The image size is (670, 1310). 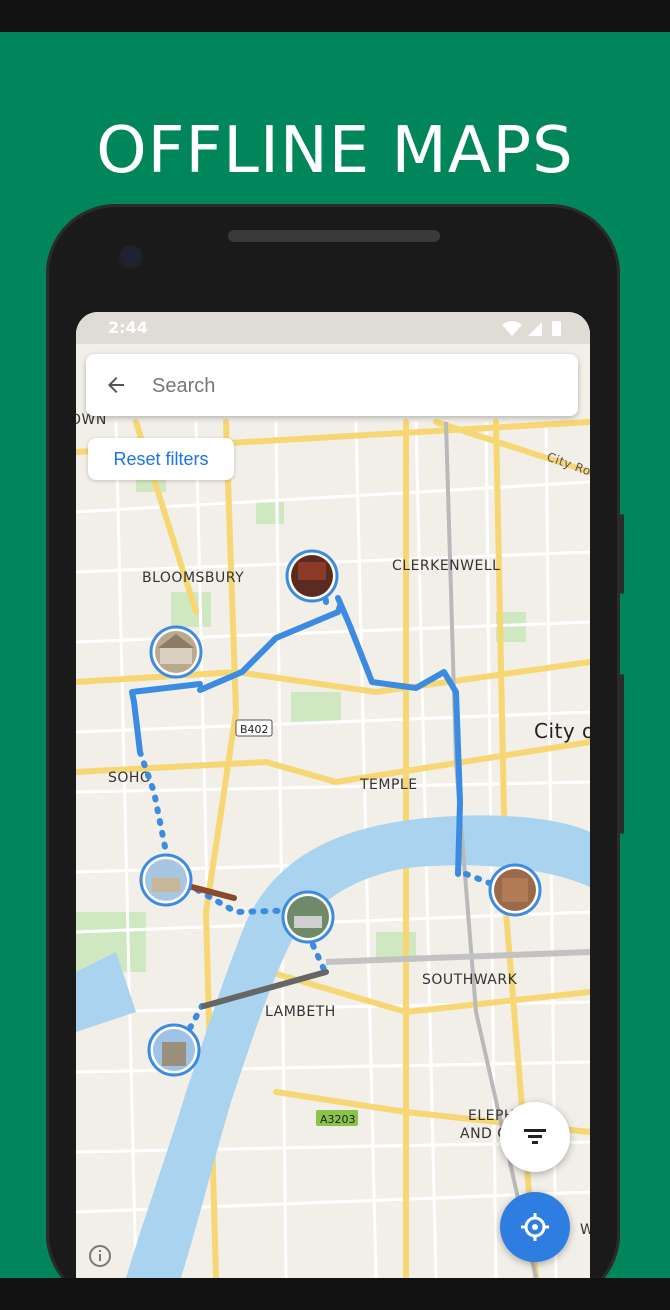 I want to click on label-lambeth: LAMBETH, so click(x=300, y=1012).